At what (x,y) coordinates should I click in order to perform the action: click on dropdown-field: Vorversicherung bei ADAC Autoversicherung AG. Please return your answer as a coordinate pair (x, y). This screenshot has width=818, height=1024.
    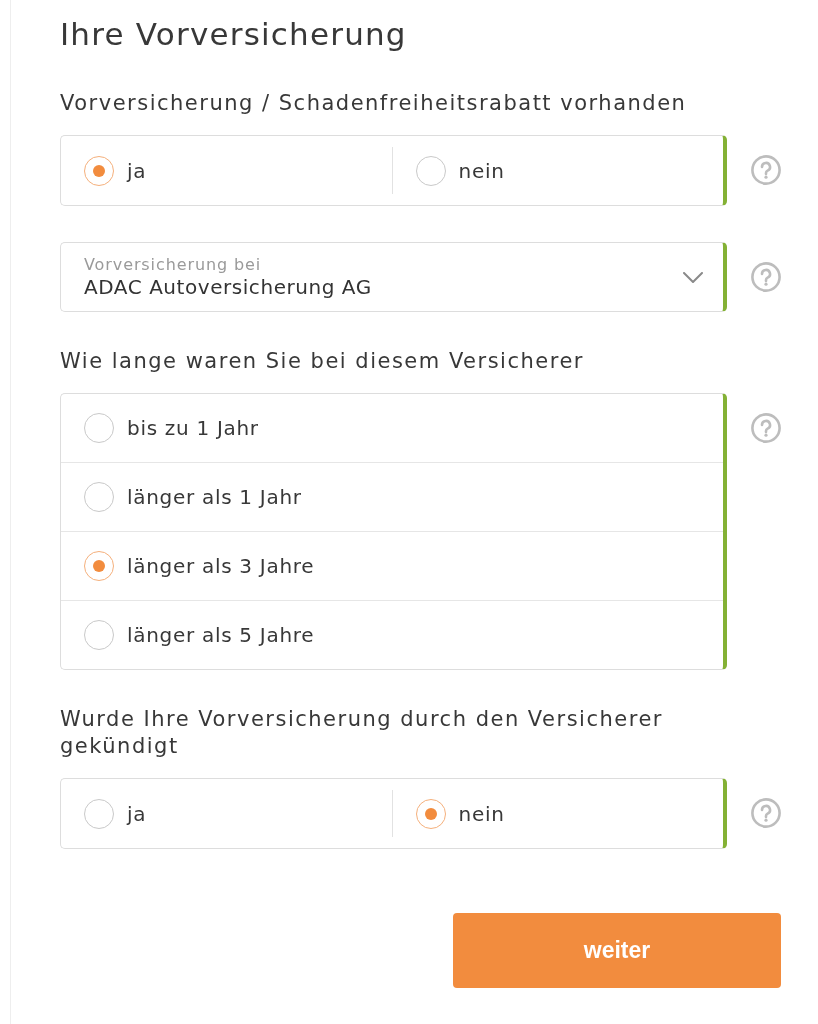
    Looking at the image, I should click on (393, 277).